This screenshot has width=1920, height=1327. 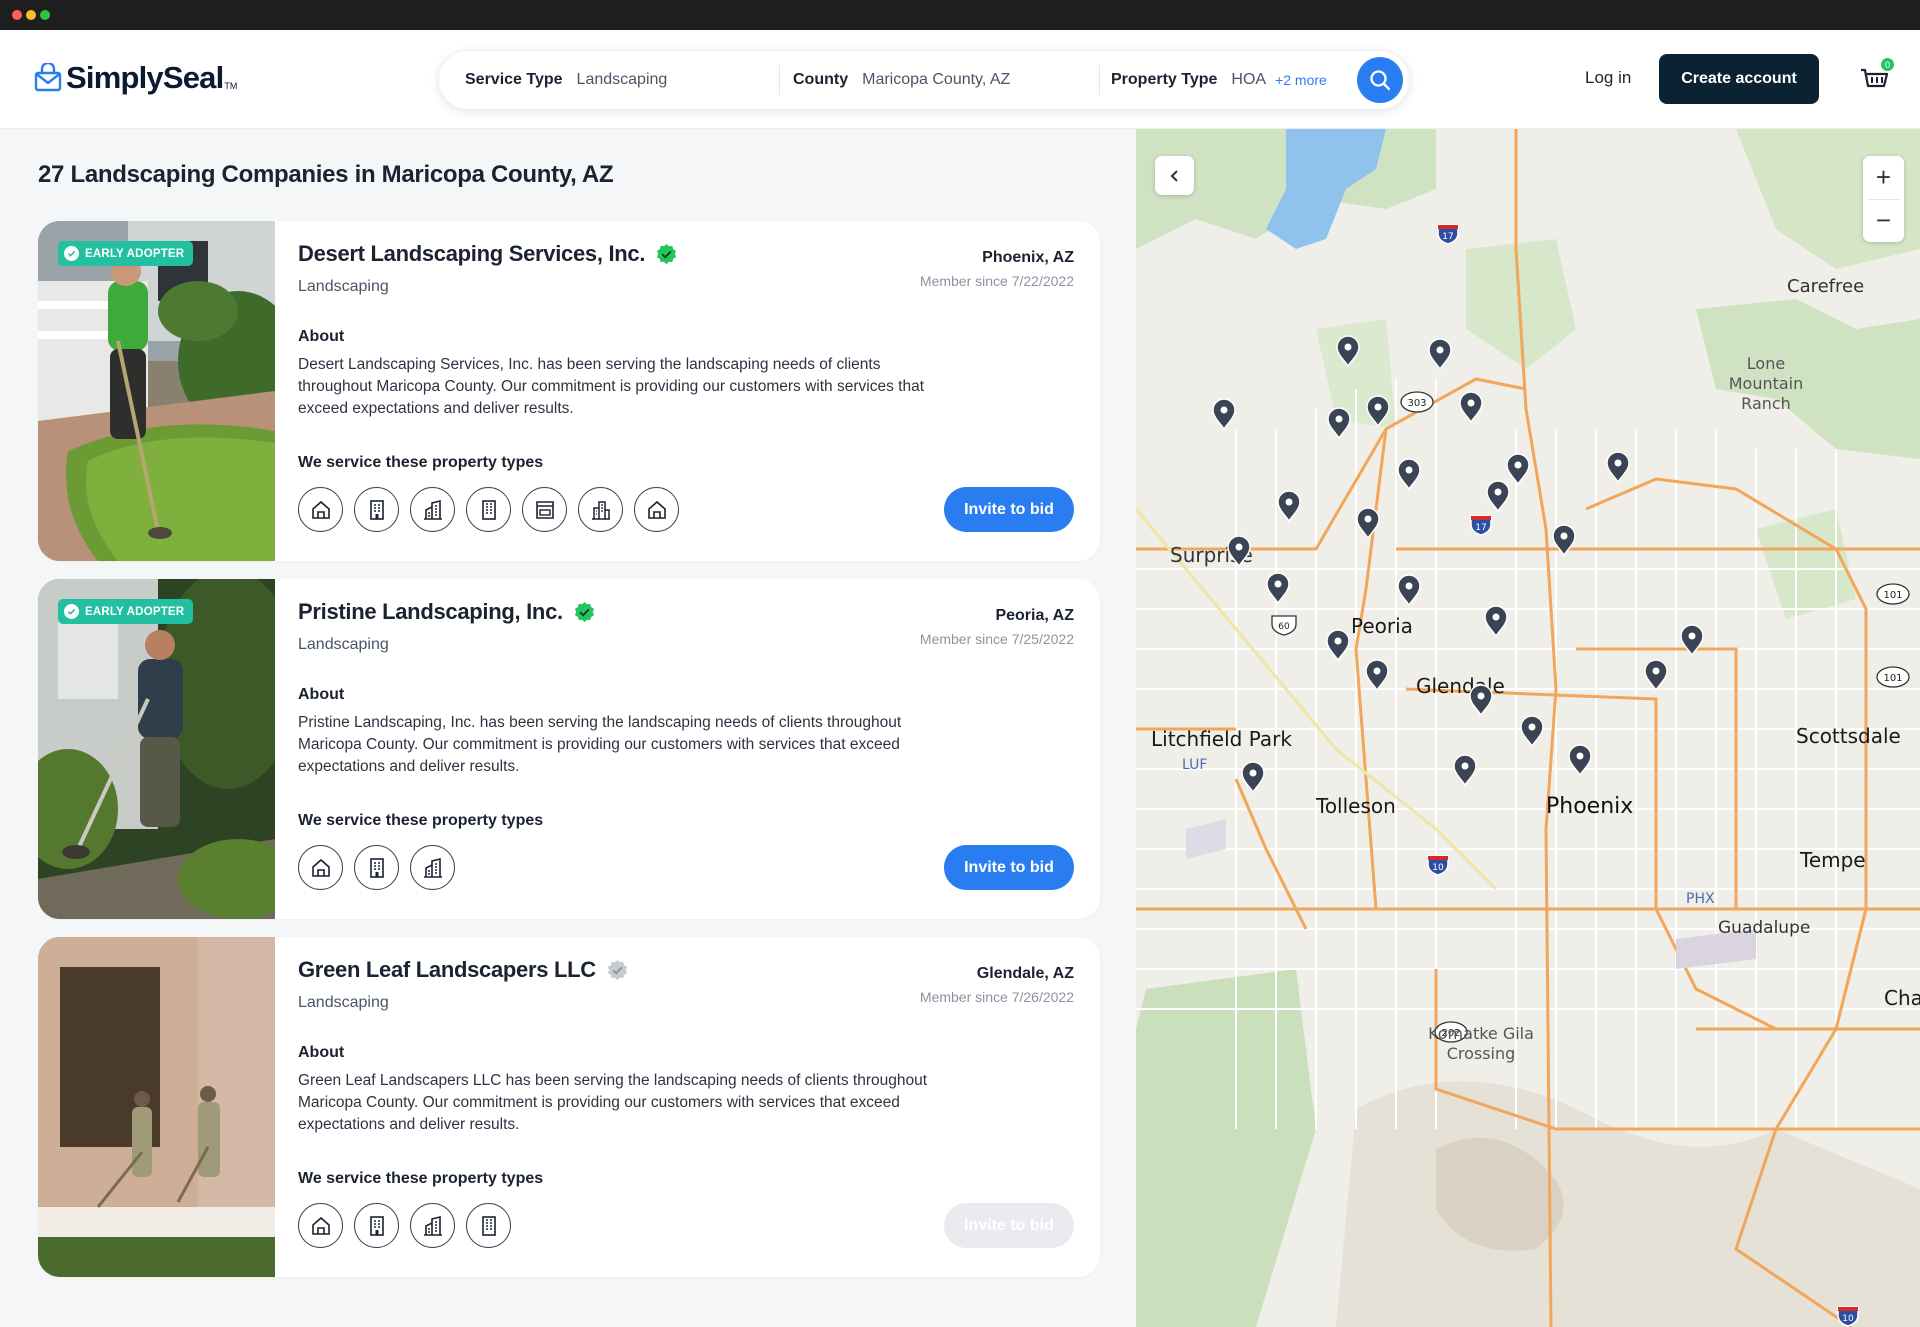 What do you see at coordinates (135, 253) in the screenshot?
I see `early-adopter-label: EARLY ADOPTER` at bounding box center [135, 253].